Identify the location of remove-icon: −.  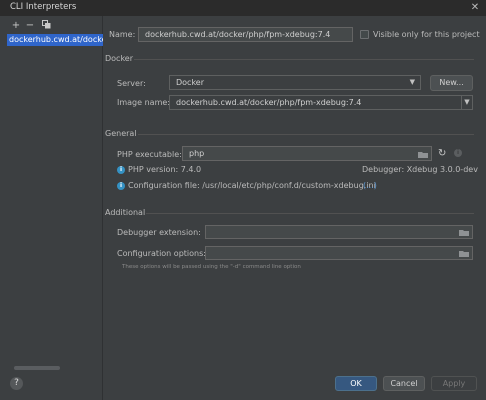
(30, 26).